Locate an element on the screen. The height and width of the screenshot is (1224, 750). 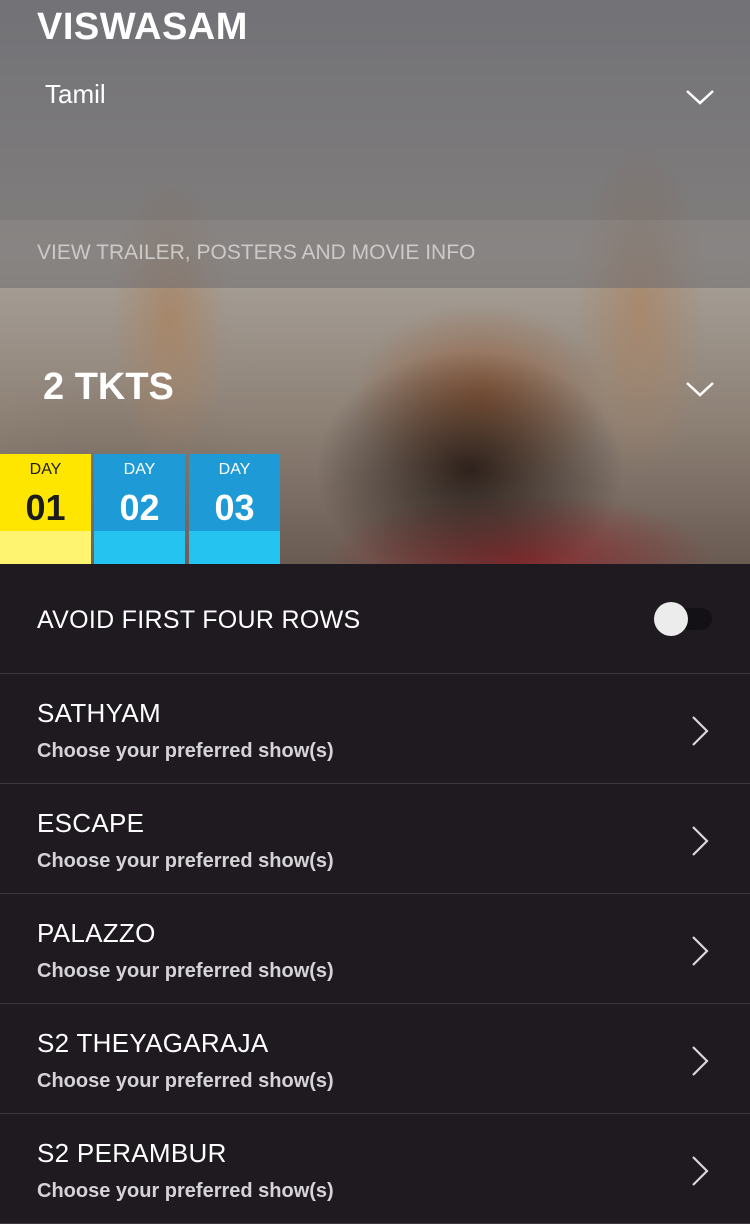
day-number: 01 is located at coordinates (45, 507).